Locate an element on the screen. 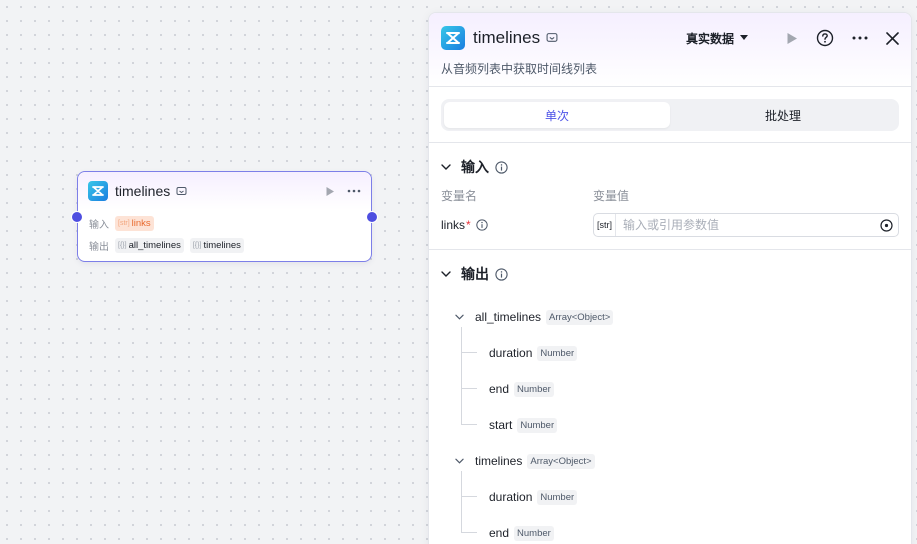 The width and height of the screenshot is (917, 544). data-source-select: 真实数据 is located at coordinates (717, 38).